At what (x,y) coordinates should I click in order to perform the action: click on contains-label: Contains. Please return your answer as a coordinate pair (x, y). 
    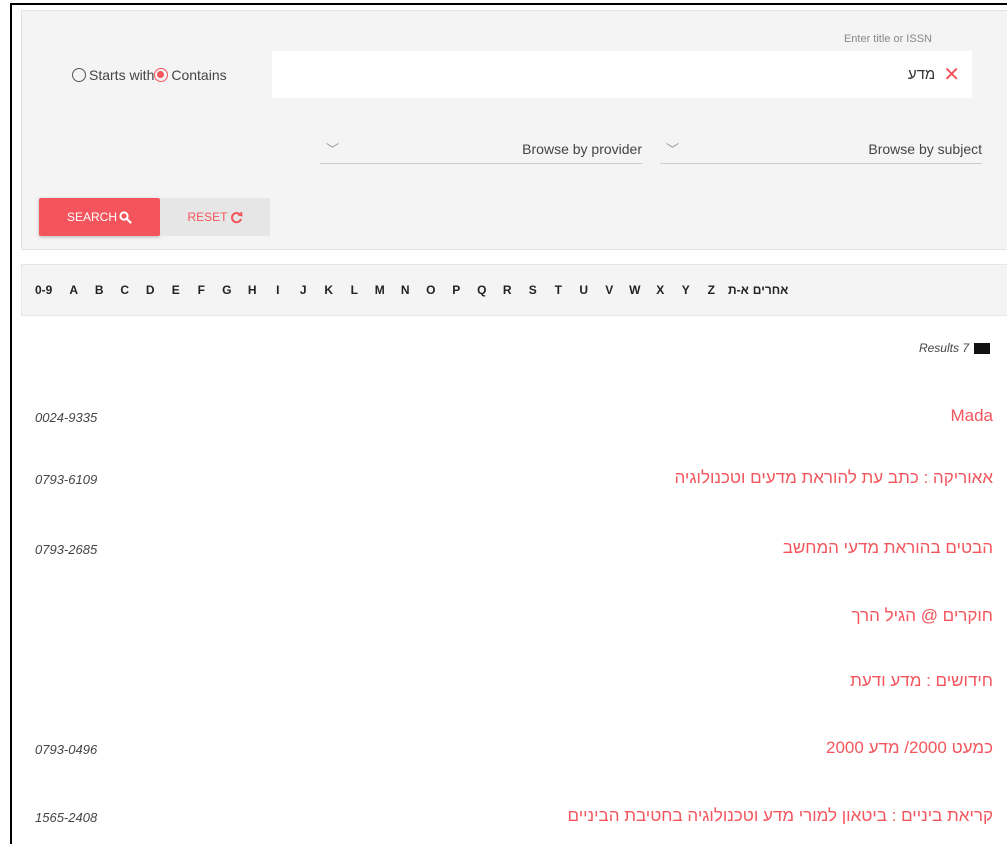
    Looking at the image, I should click on (198, 75).